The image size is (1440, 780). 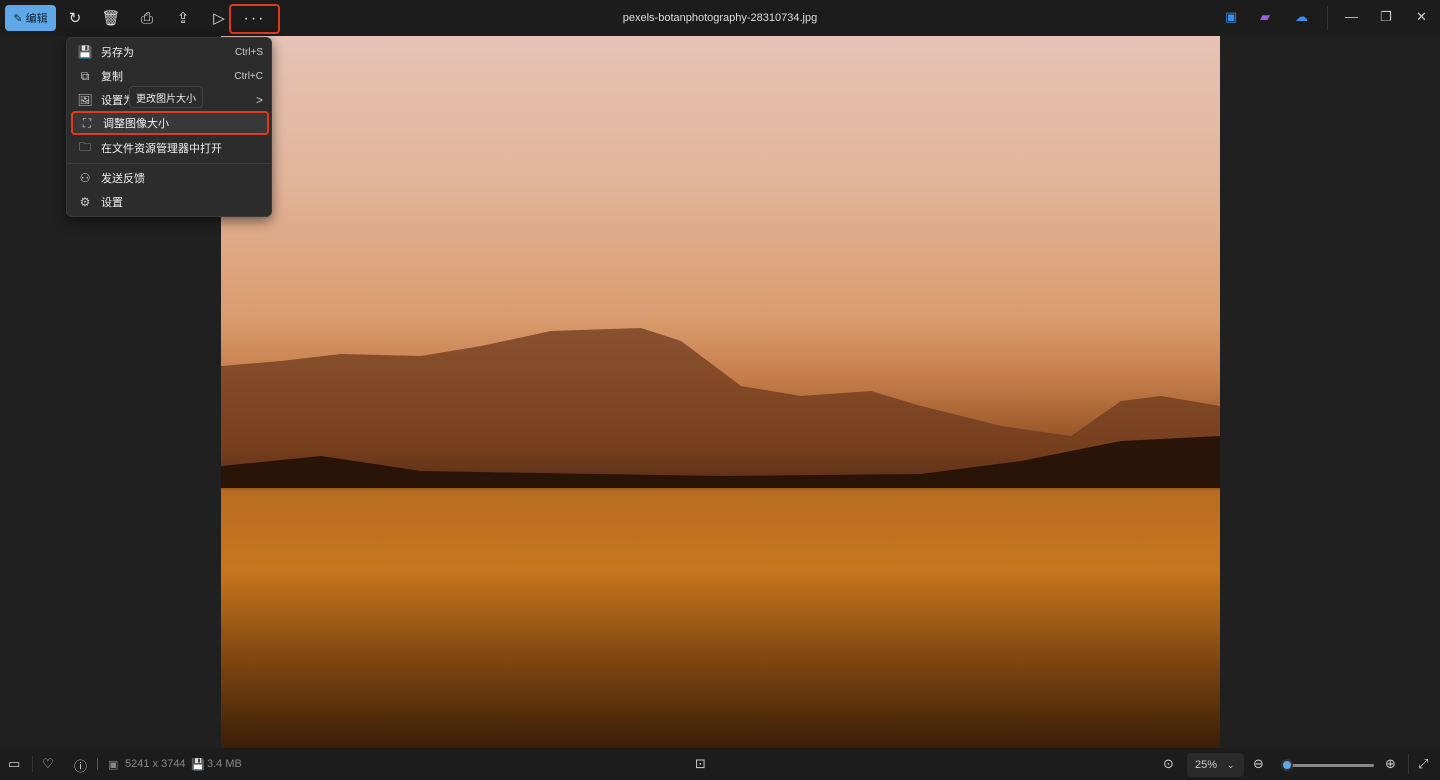 I want to click on clipchamp-icon: ▰, so click(x=1265, y=17).